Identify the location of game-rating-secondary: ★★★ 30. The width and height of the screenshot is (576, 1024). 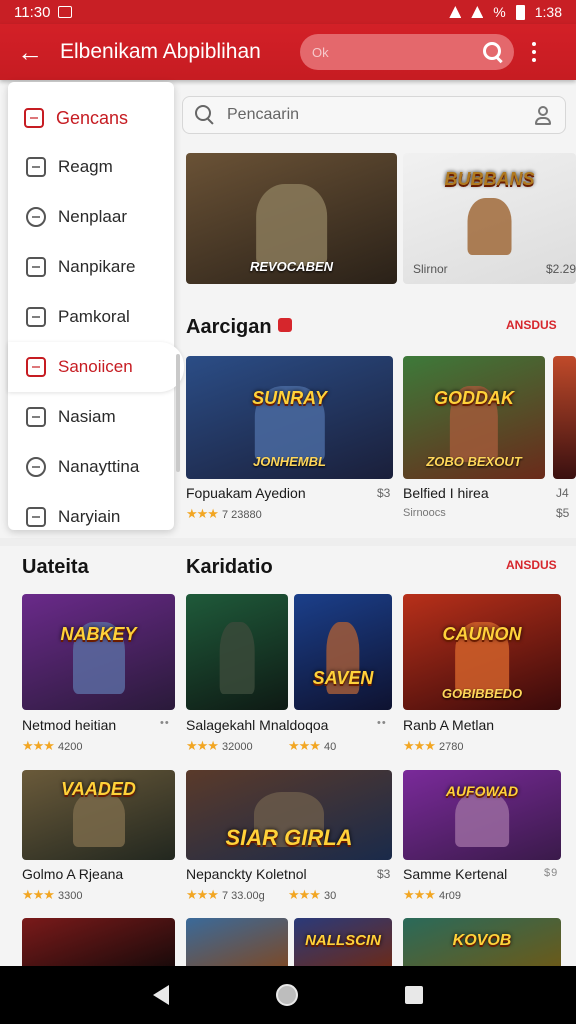
(312, 895).